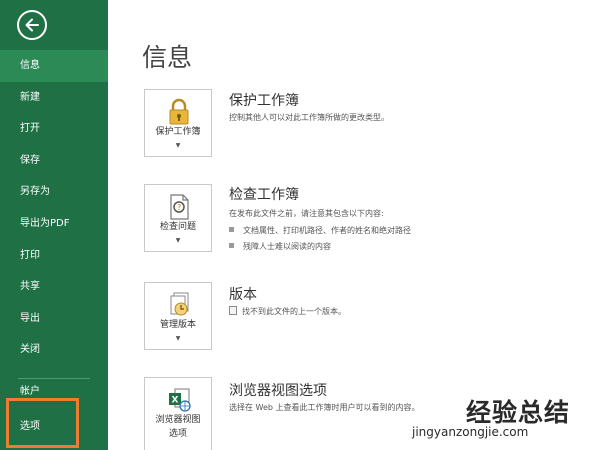 The image size is (600, 450). I want to click on nav-item-export: 导出, so click(54, 319).